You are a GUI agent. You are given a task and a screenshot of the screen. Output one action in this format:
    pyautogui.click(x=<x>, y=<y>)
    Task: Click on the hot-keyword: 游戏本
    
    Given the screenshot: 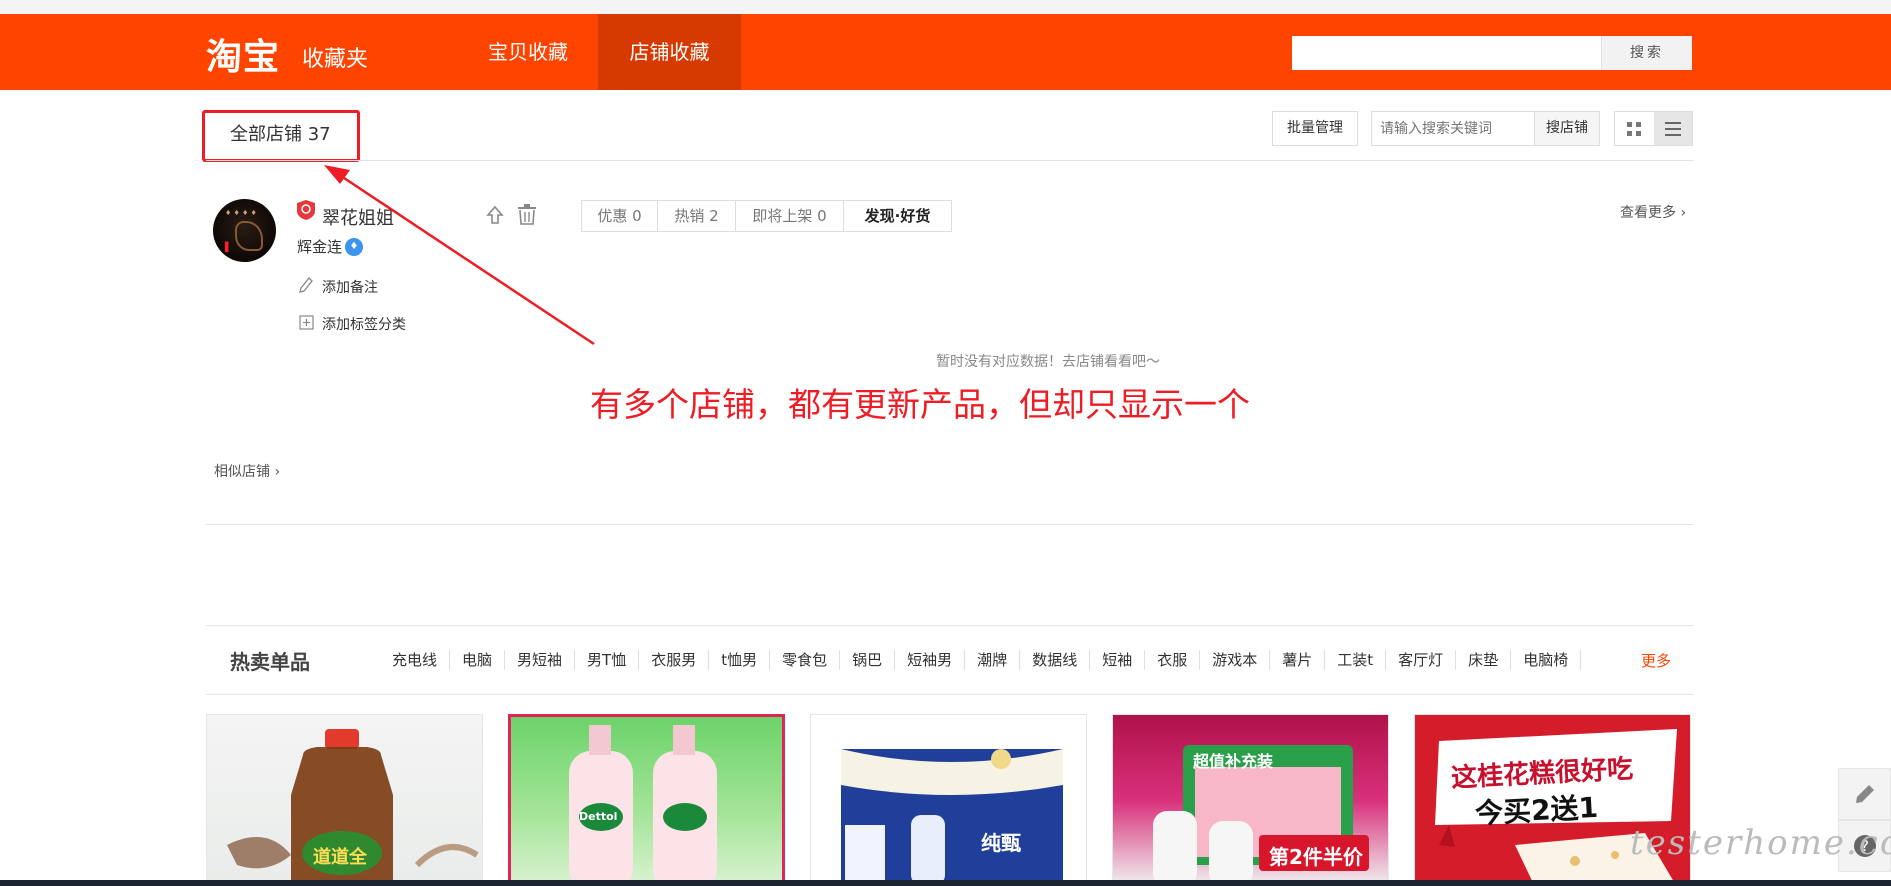 What is the action you would take?
    pyautogui.click(x=1235, y=660)
    